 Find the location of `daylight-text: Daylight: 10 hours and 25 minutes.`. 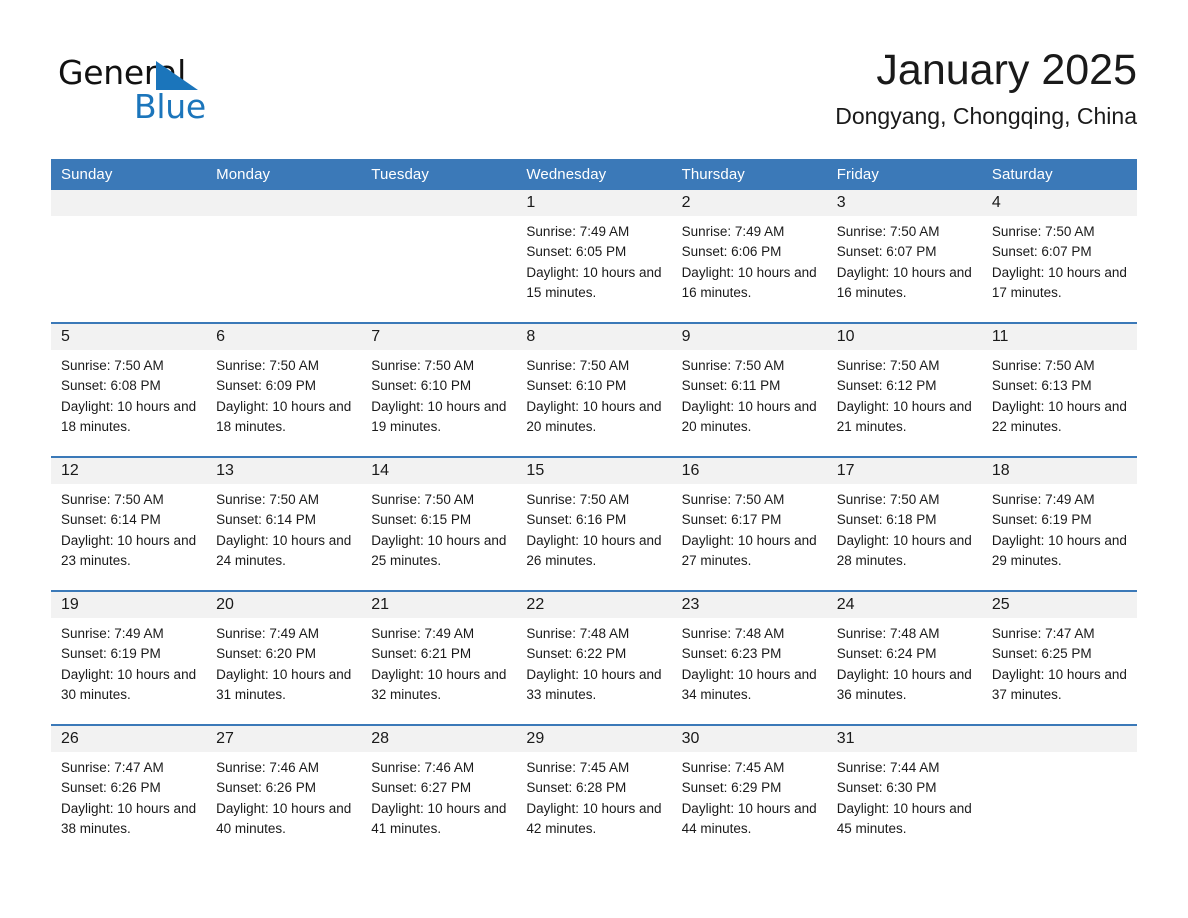

daylight-text: Daylight: 10 hours and 25 minutes. is located at coordinates (439, 550).